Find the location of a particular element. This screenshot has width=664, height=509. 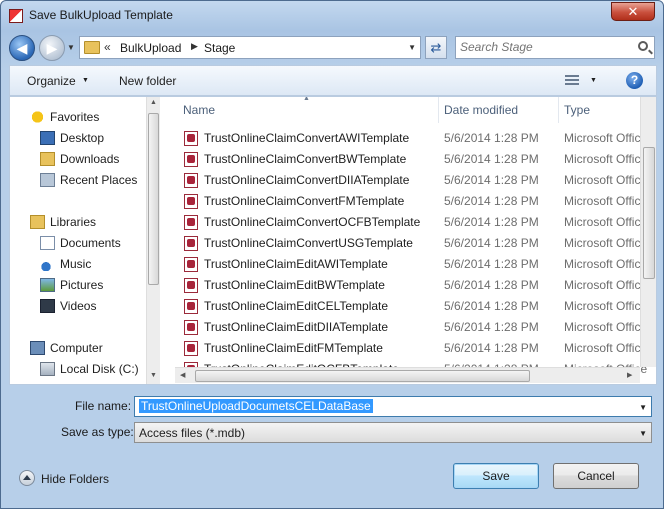

nav-pictures-label: Pictures is located at coordinates (82, 285).